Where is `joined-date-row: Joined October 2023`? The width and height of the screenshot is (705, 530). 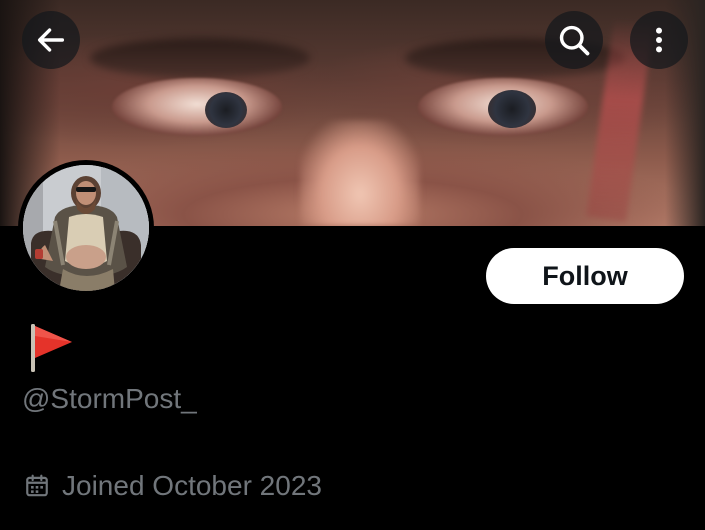
joined-date-row: Joined October 2023 is located at coordinates (173, 486).